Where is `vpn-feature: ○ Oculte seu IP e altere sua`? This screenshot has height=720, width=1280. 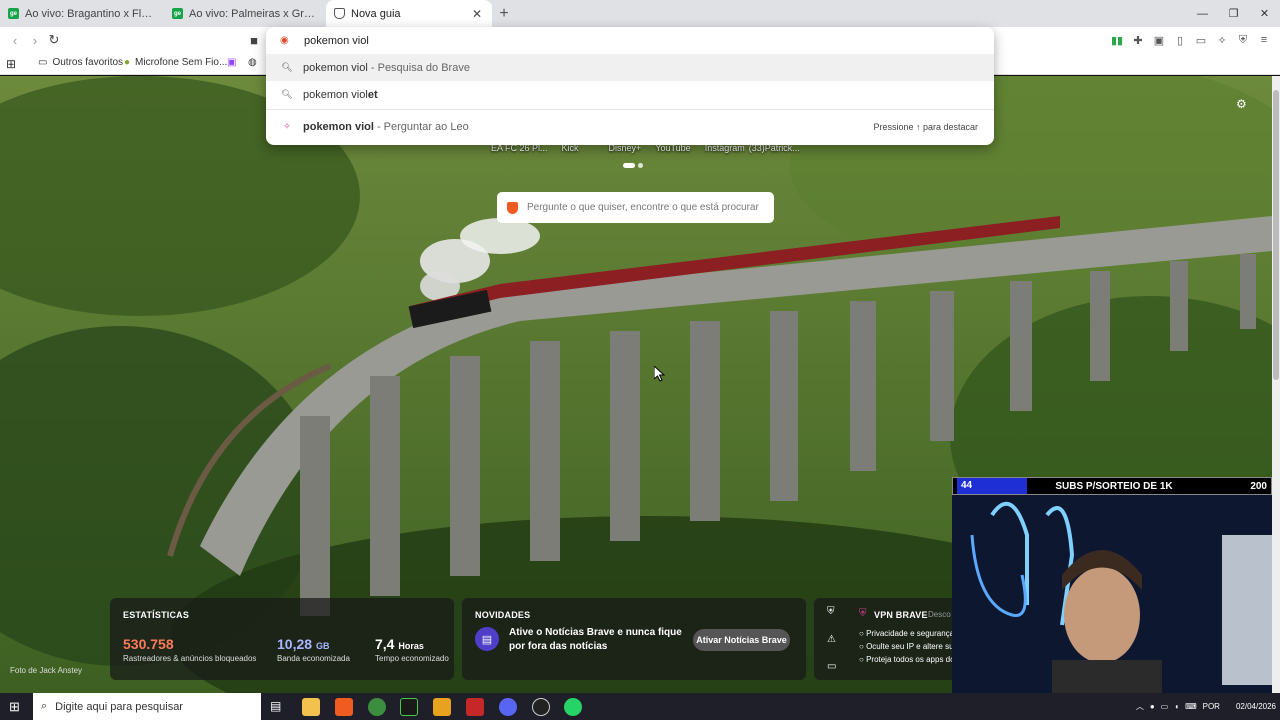 vpn-feature: ○ Oculte seu IP e altere sua is located at coordinates (906, 646).